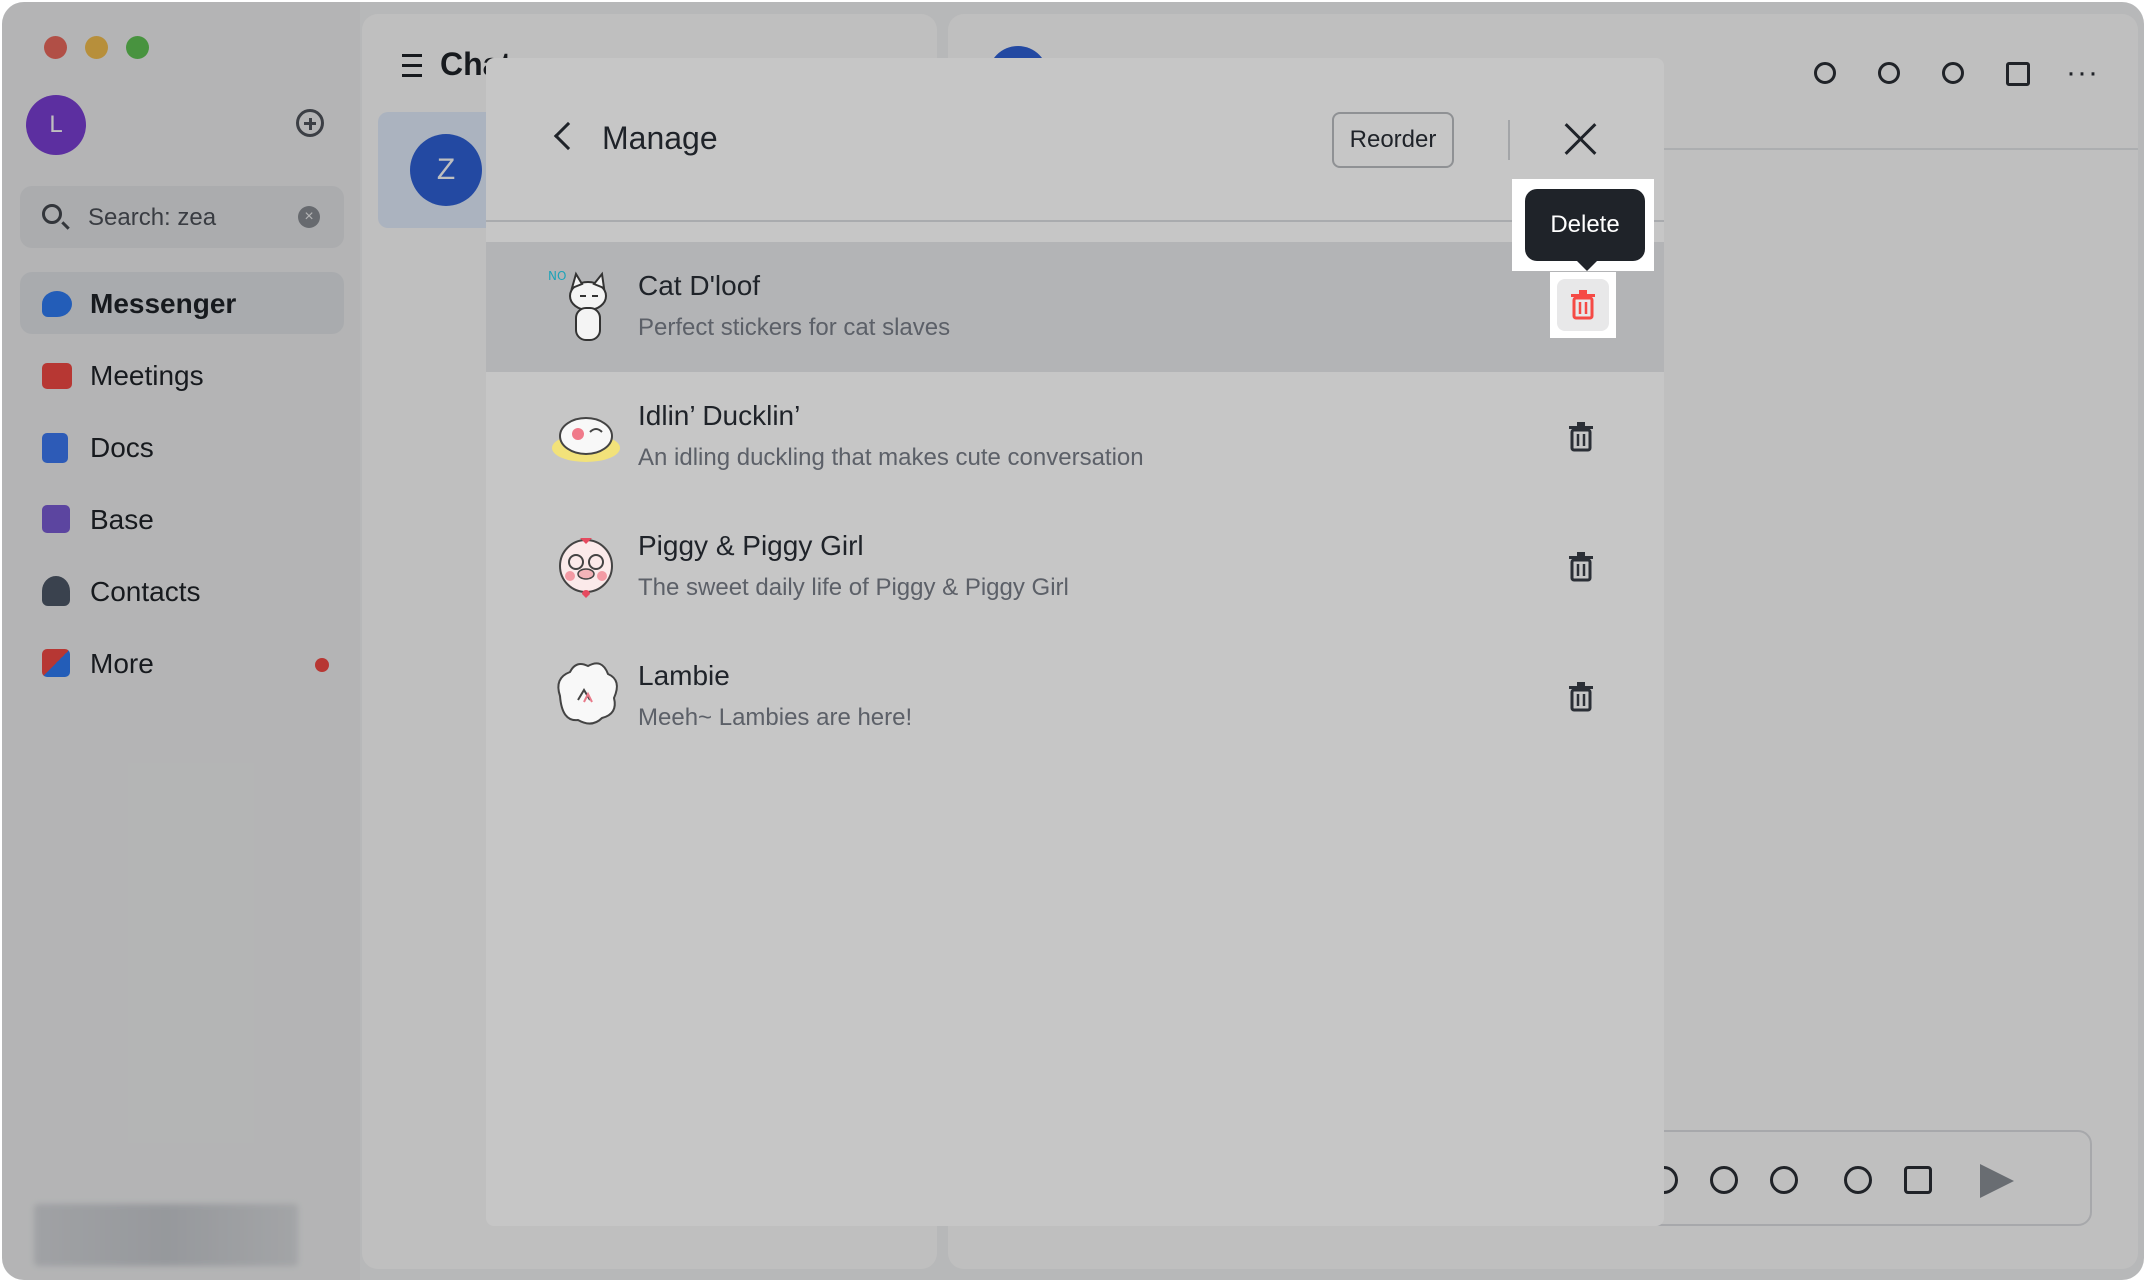 The image size is (2148, 1284). I want to click on delete-button, so click(1583, 305).